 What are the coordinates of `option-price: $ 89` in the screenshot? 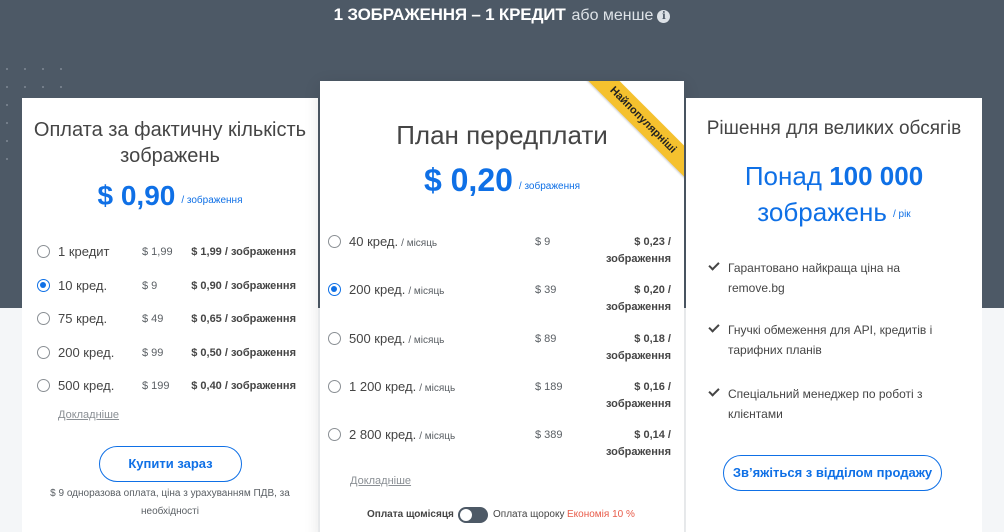 It's located at (546, 338).